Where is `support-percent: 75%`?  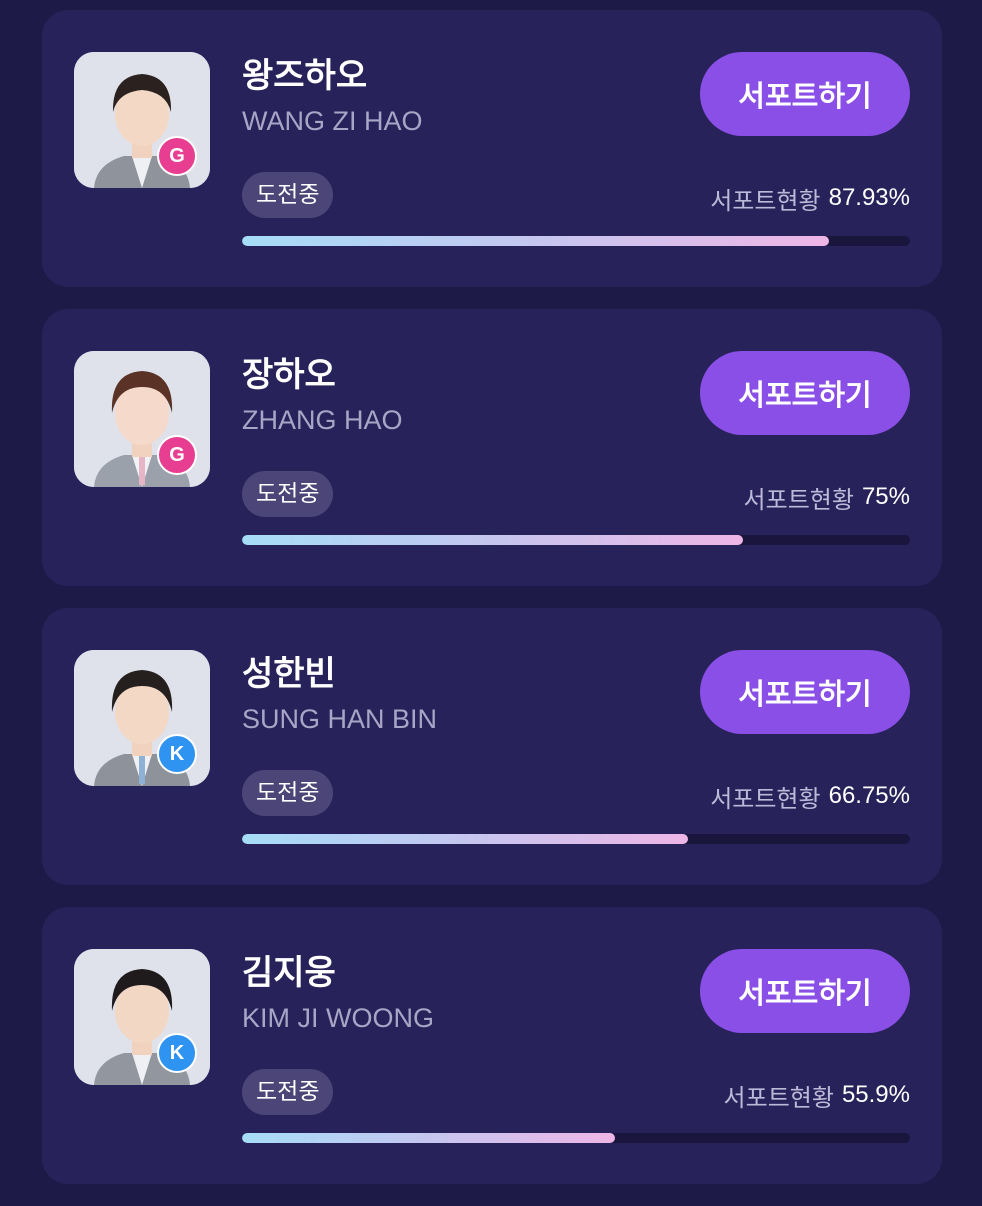
support-percent: 75% is located at coordinates (885, 496).